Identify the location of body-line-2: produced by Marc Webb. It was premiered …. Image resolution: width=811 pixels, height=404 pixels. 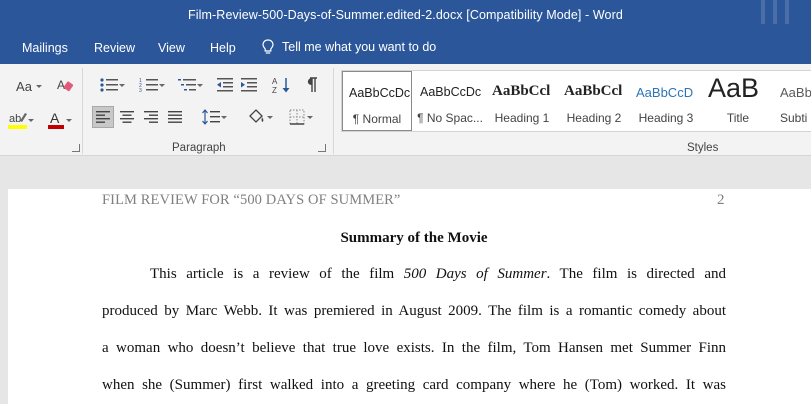
(414, 311).